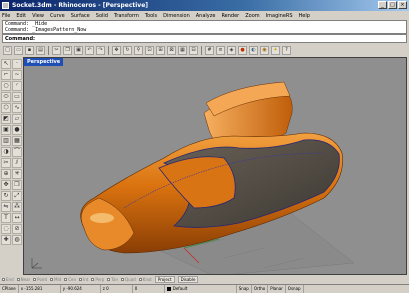 Image resolution: width=409 pixels, height=293 pixels. What do you see at coordinates (392, 5) in the screenshot?
I see `maximize-icon: □` at bounding box center [392, 5].